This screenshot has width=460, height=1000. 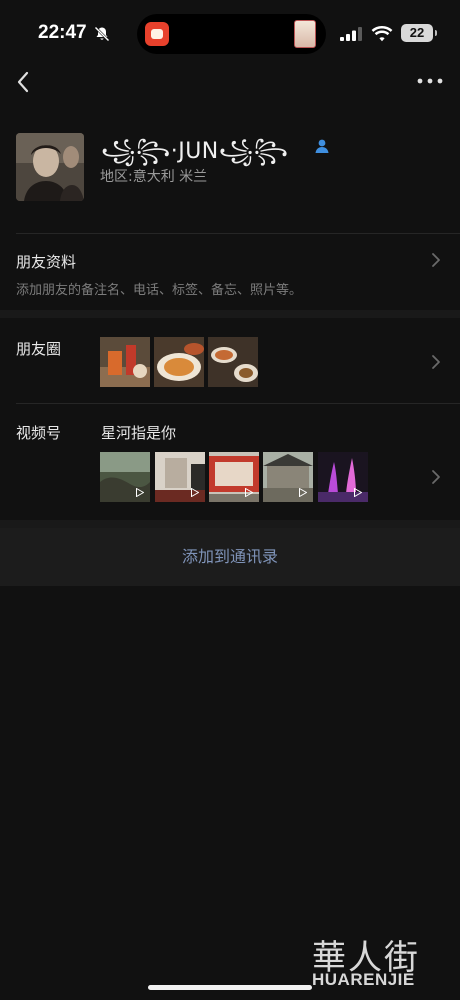 What do you see at coordinates (230, 987) in the screenshot?
I see `home-indicator` at bounding box center [230, 987].